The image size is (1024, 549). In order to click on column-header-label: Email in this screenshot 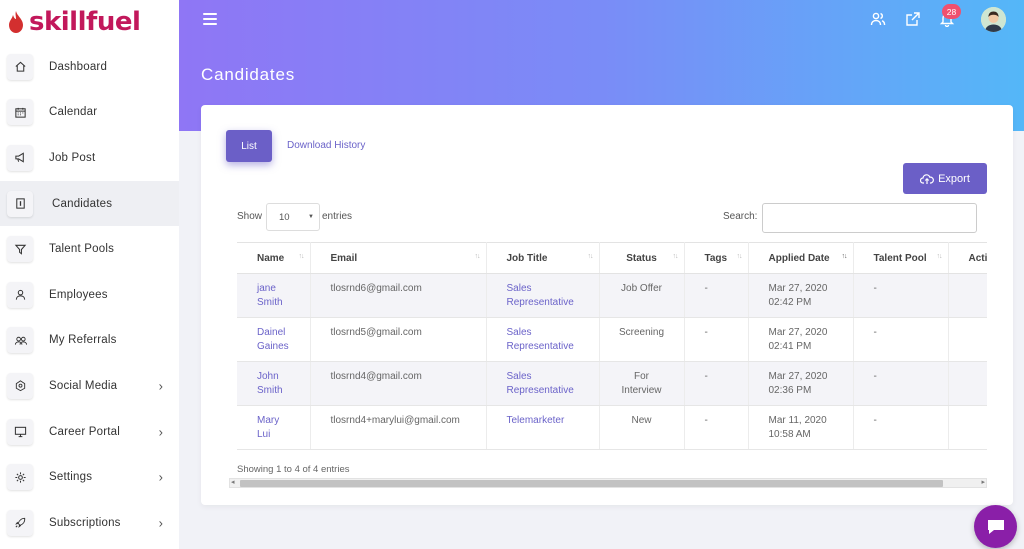, I will do `click(344, 258)`.